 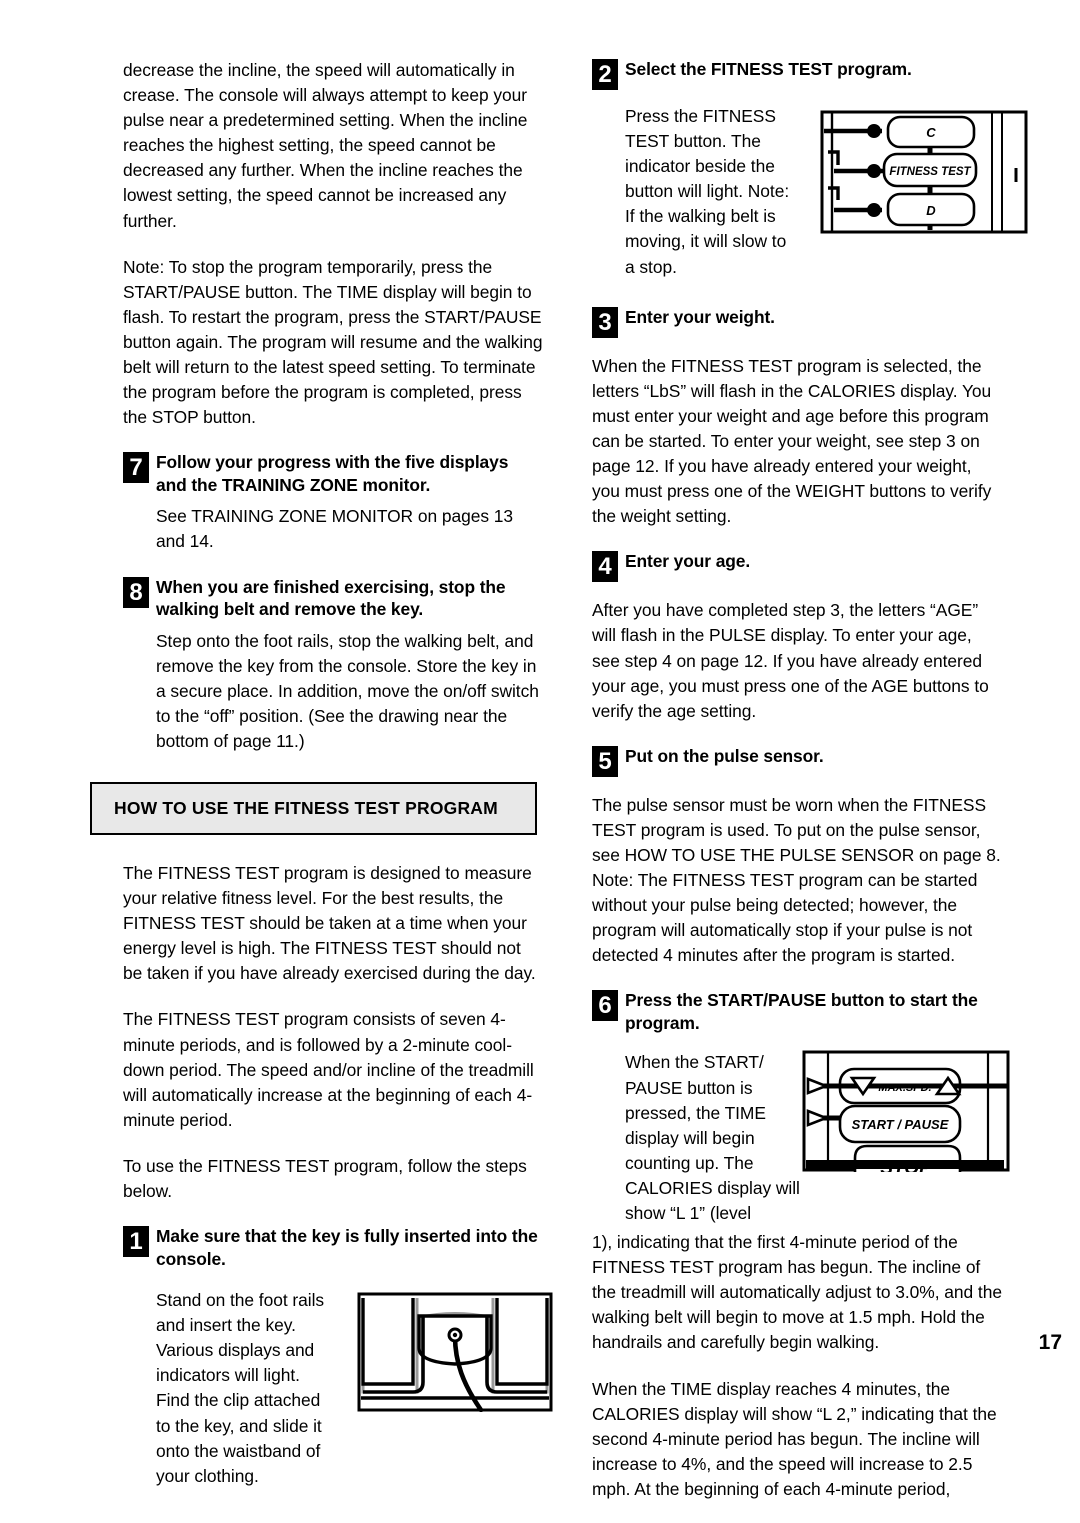 What do you see at coordinates (313, 808) in the screenshot?
I see `section-banner-how-to-use-fitness-test: HOW TO USE THE FITNESS TEST PROGRAM` at bounding box center [313, 808].